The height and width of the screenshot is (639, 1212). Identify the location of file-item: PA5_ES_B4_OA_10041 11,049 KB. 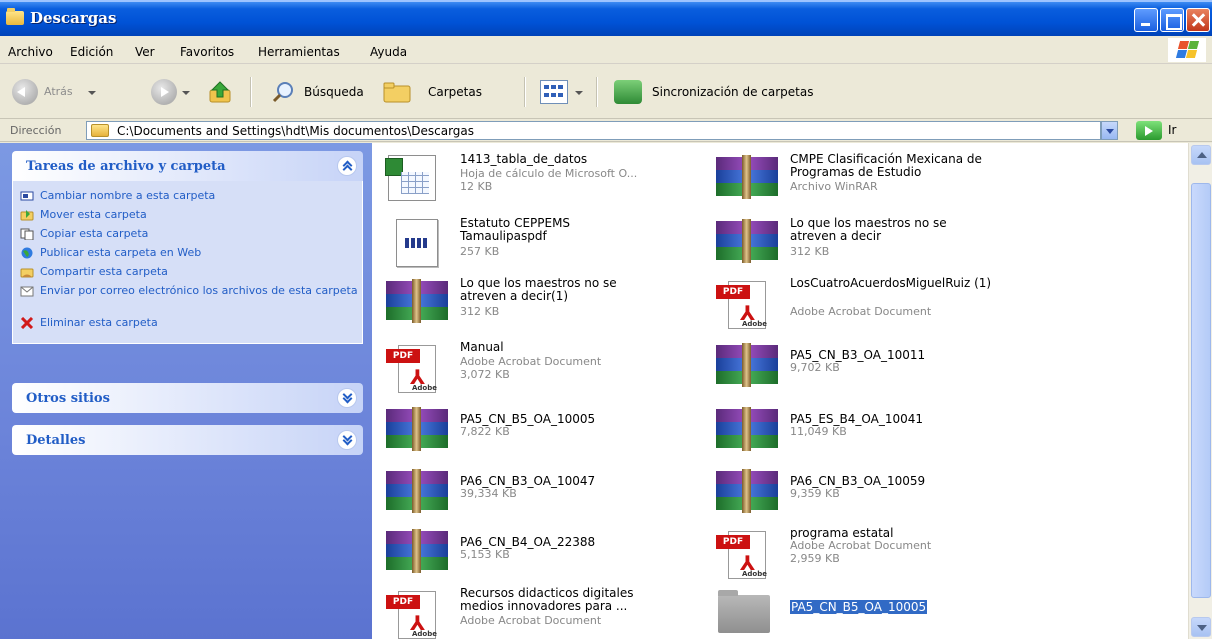
(877, 435).